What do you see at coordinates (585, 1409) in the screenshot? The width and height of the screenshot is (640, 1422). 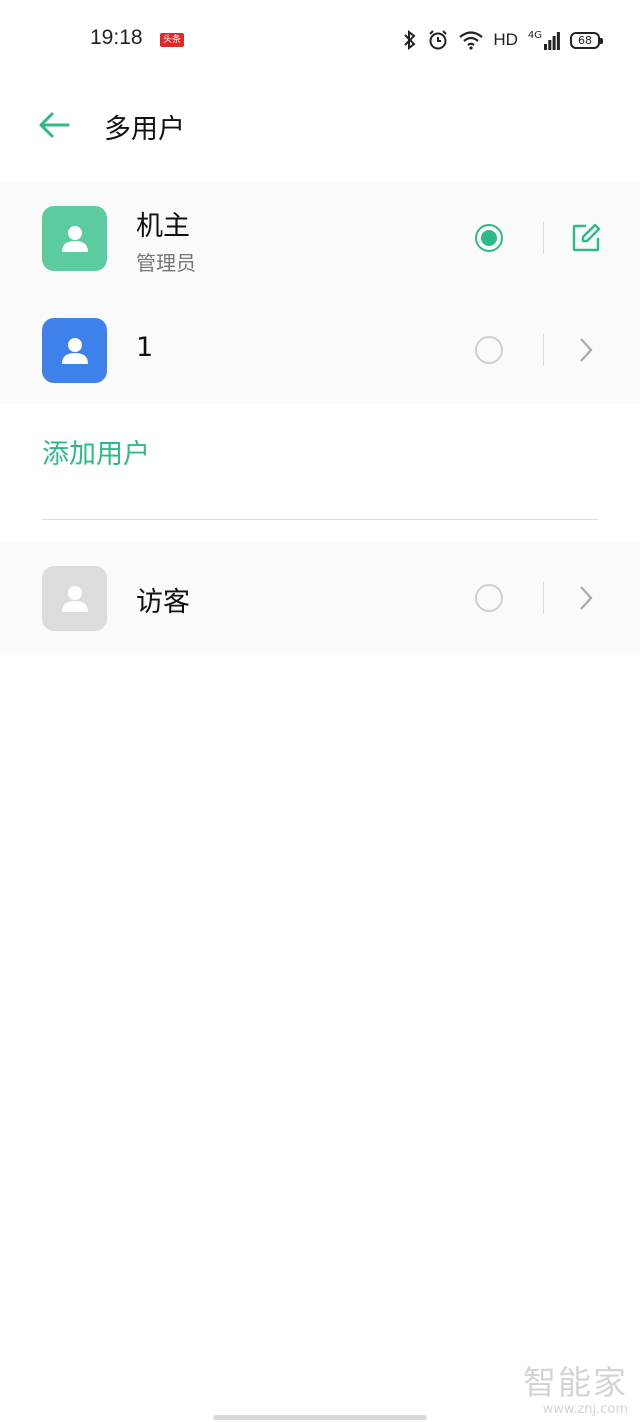 I see `watermark-url: www.znj.com` at bounding box center [585, 1409].